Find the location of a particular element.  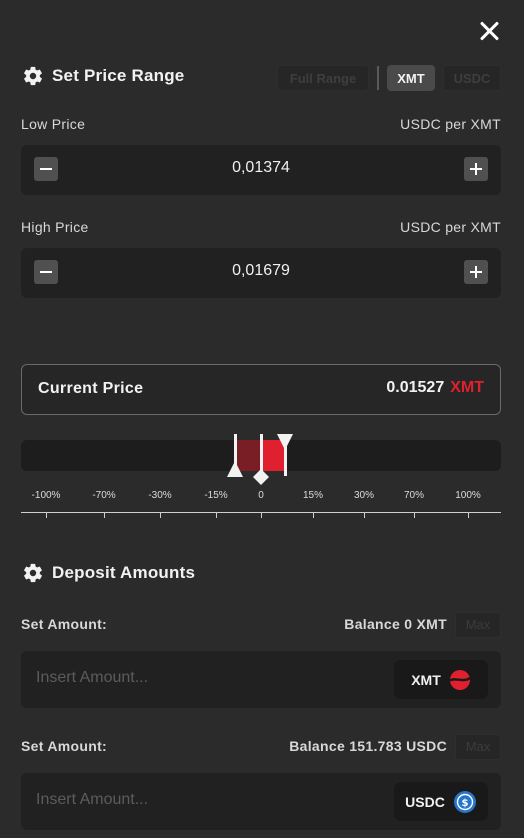

low-price-input: 0,01374 is located at coordinates (261, 170).